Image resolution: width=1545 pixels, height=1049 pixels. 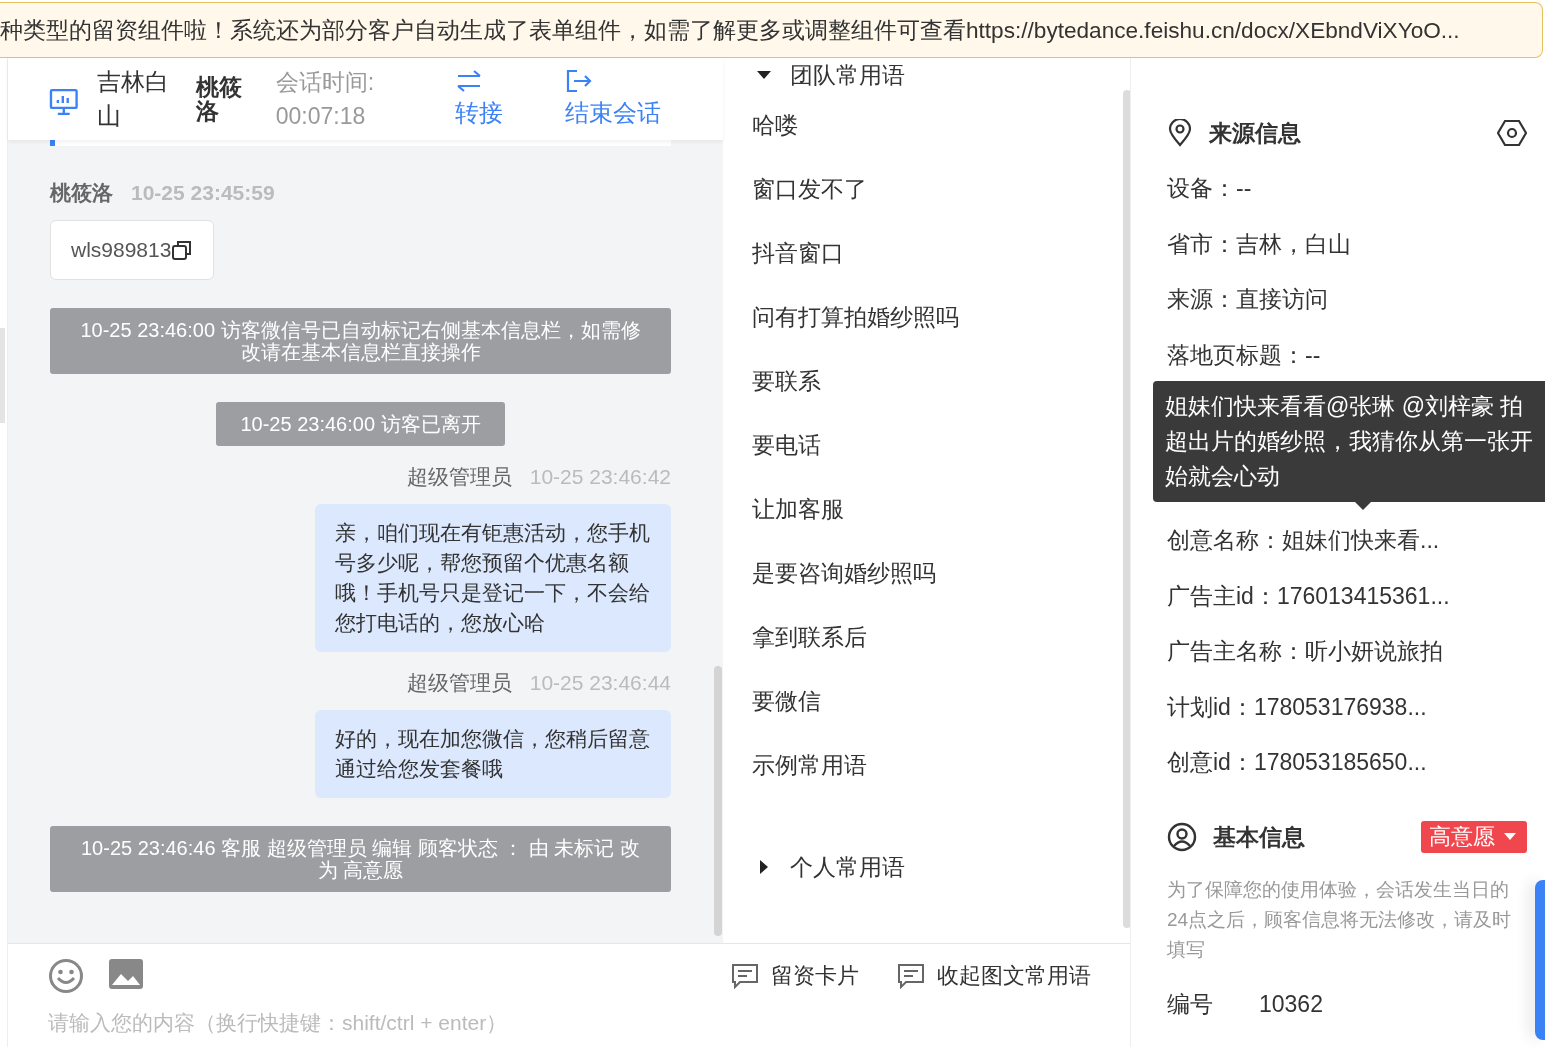 What do you see at coordinates (844, 573) in the screenshot?
I see `phrase-item: 是要咨询婚纱照吗` at bounding box center [844, 573].